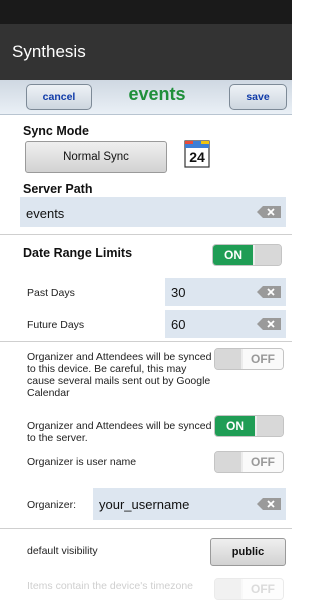  I want to click on toolbar-title: events, so click(157, 94).